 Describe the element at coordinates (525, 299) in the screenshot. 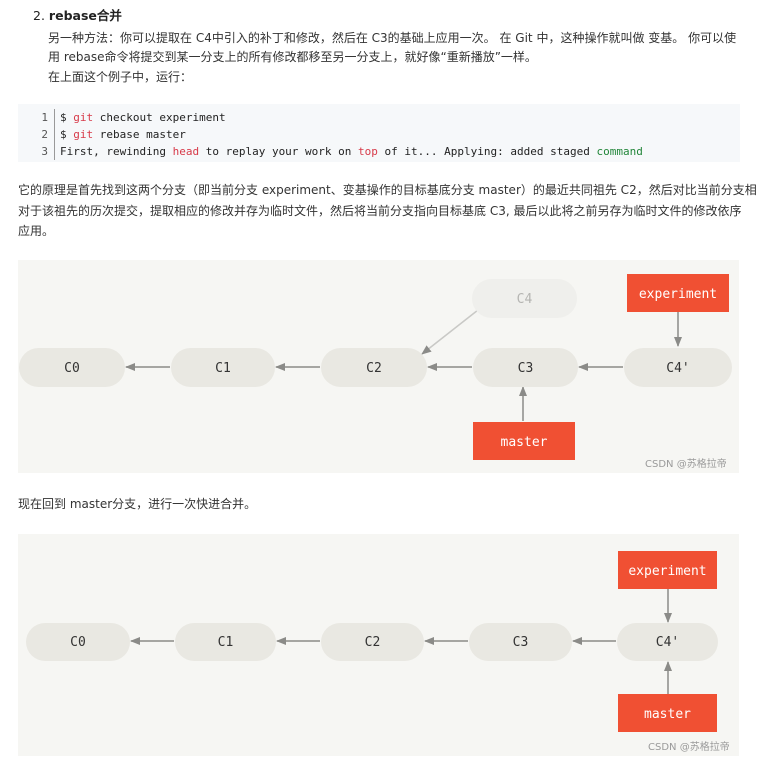

I see `commit-label: C4` at that location.